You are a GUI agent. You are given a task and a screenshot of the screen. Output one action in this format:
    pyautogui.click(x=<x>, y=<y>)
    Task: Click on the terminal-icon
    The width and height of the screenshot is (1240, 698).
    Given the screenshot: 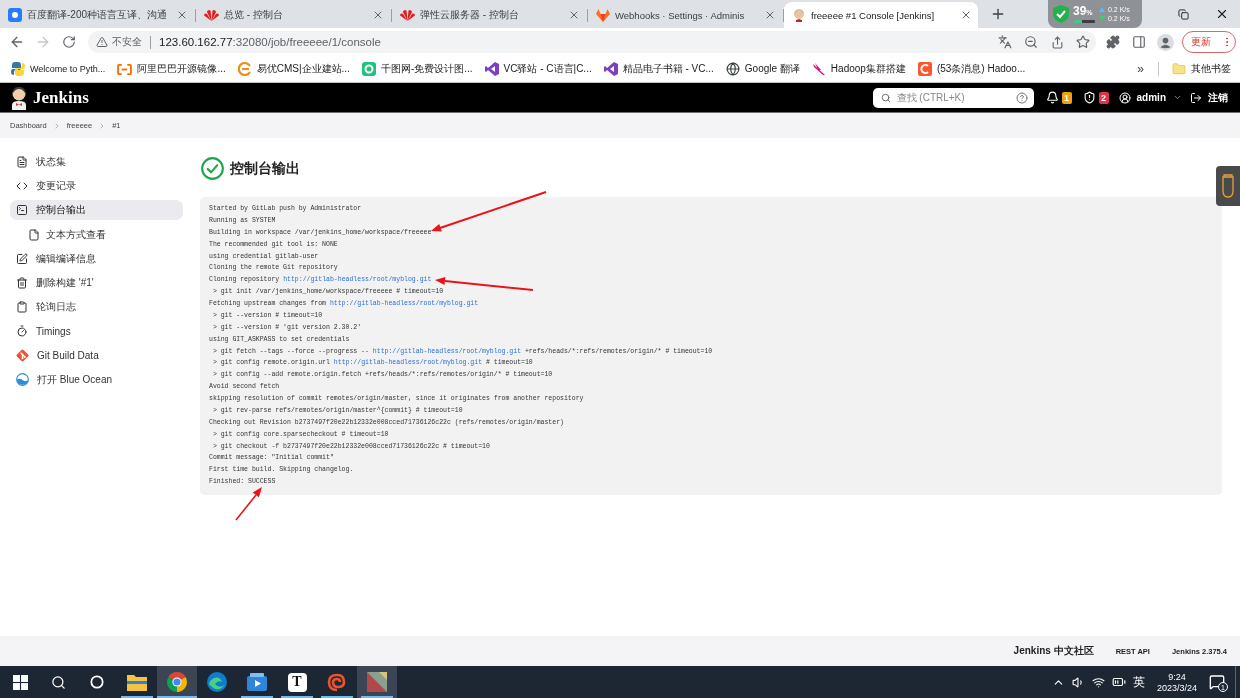 What is the action you would take?
    pyautogui.click(x=22, y=210)
    